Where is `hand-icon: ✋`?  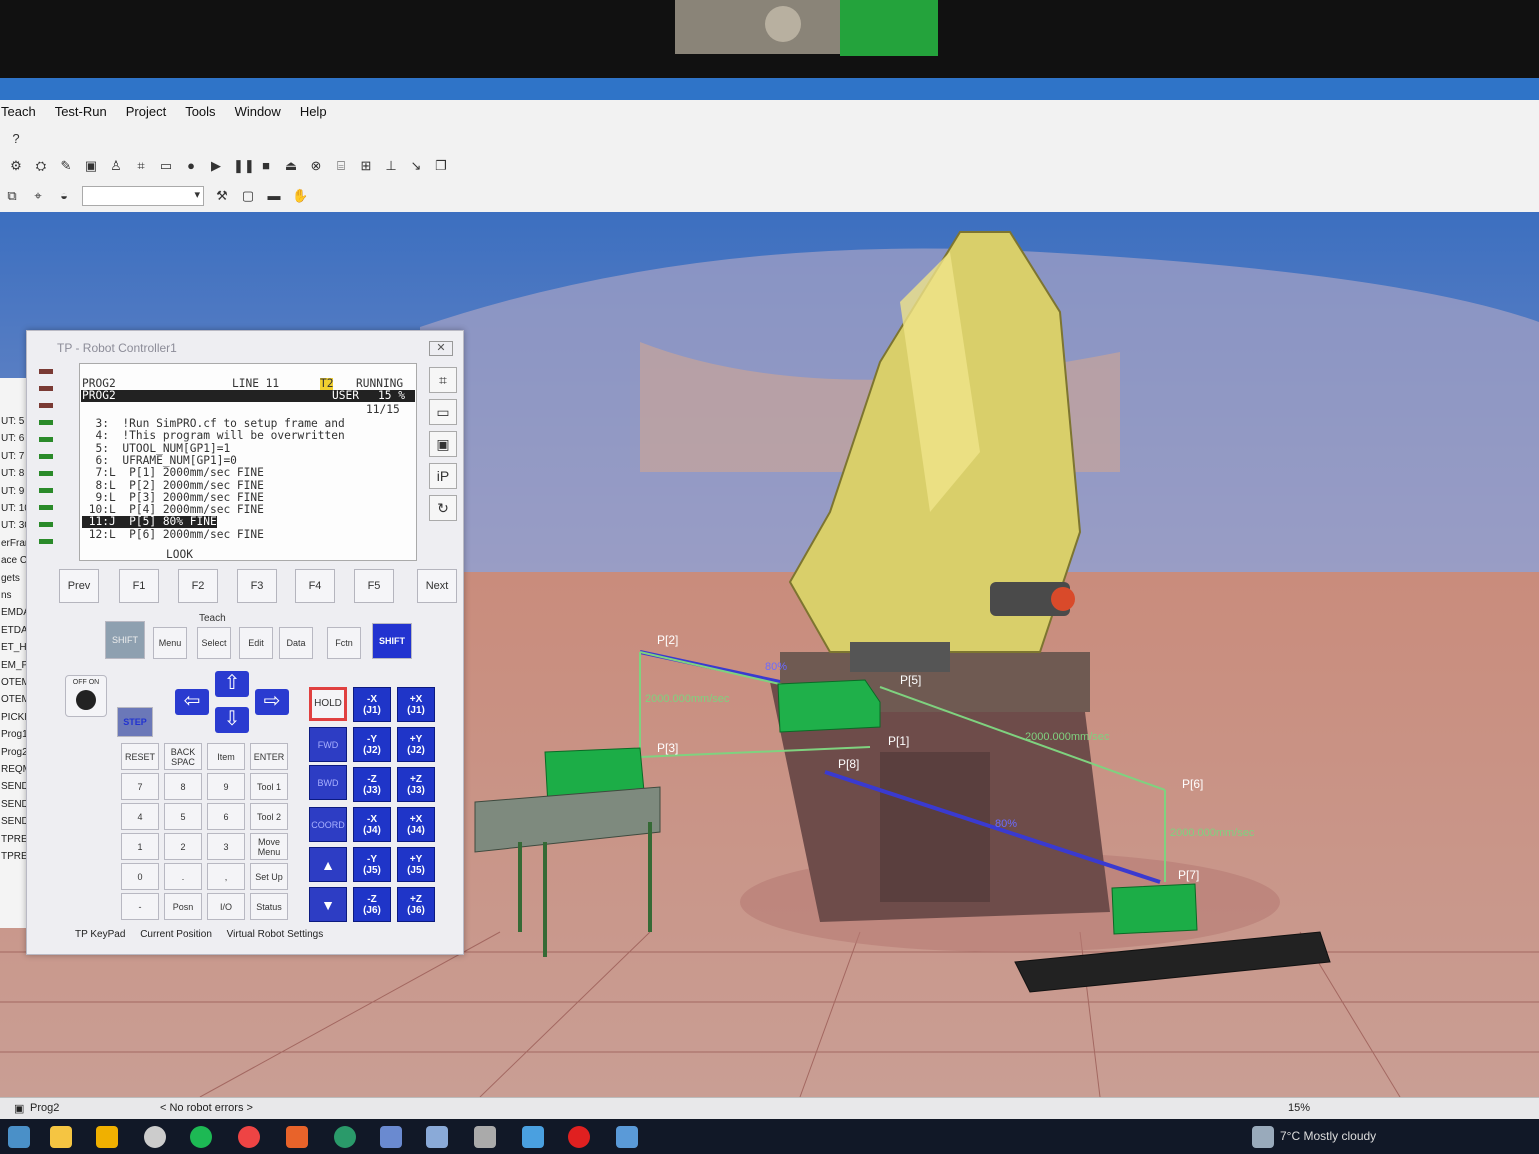 hand-icon: ✋ is located at coordinates (300, 196).